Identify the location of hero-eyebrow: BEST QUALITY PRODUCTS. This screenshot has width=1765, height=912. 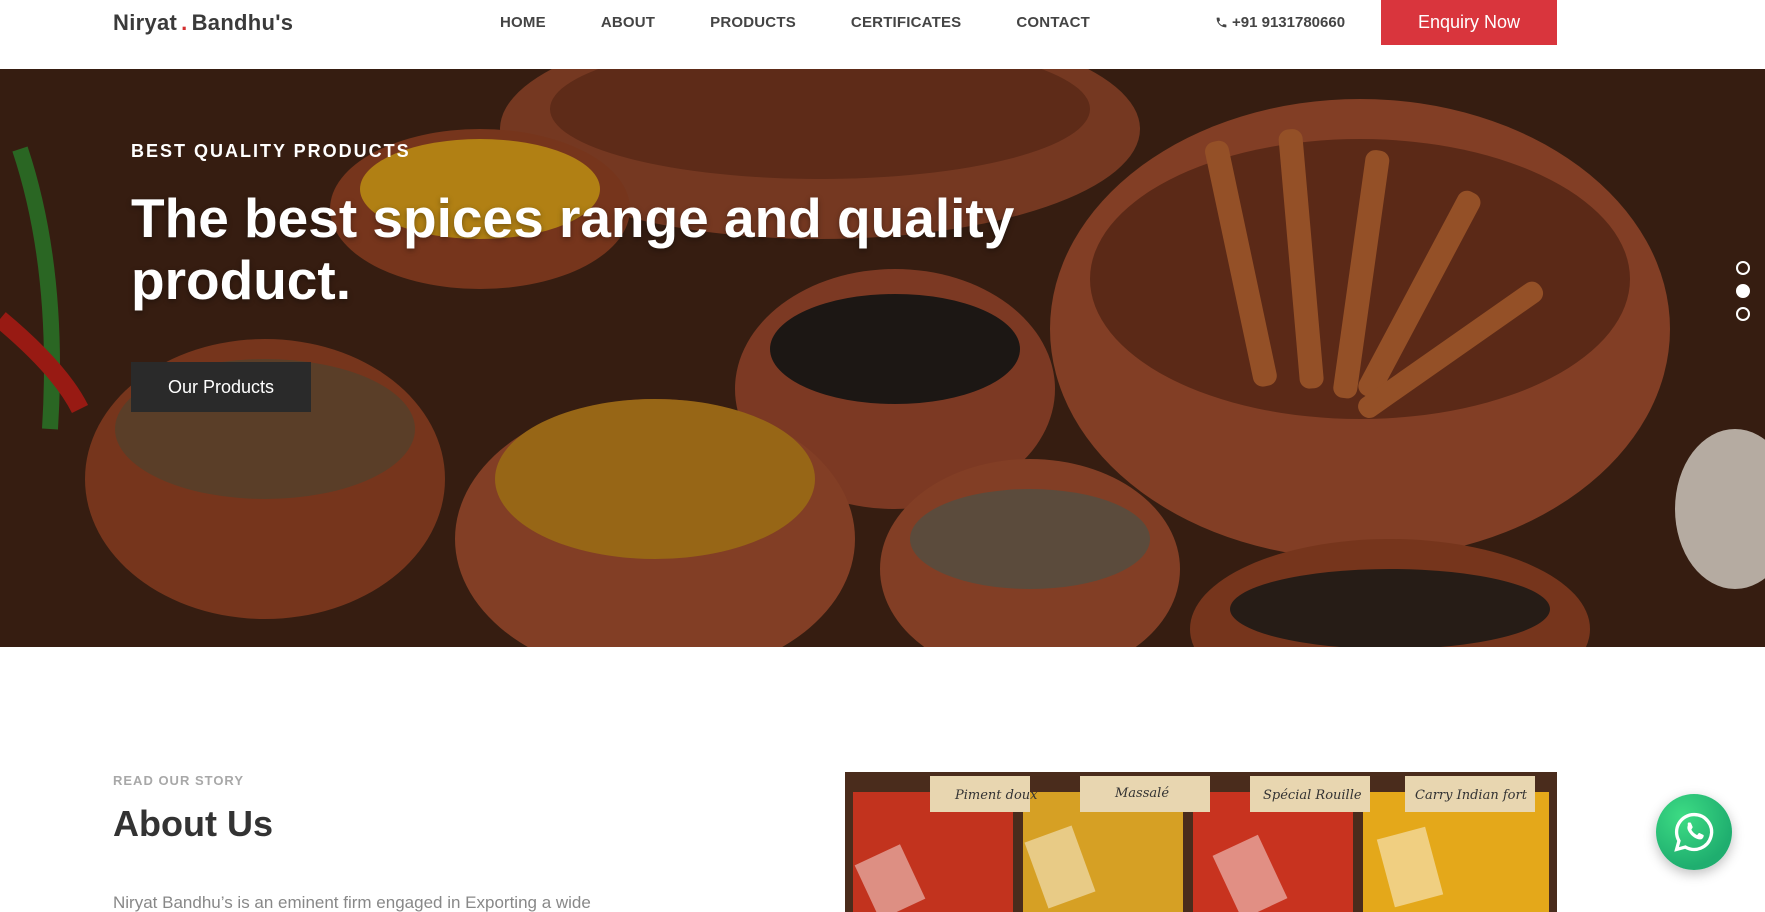
(271, 151).